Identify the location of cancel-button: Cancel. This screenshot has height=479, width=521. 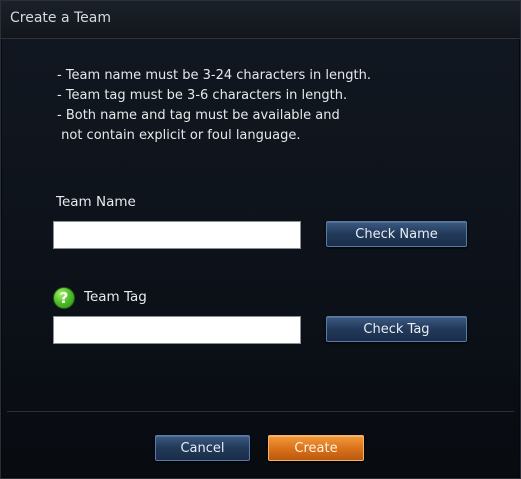
(202, 448).